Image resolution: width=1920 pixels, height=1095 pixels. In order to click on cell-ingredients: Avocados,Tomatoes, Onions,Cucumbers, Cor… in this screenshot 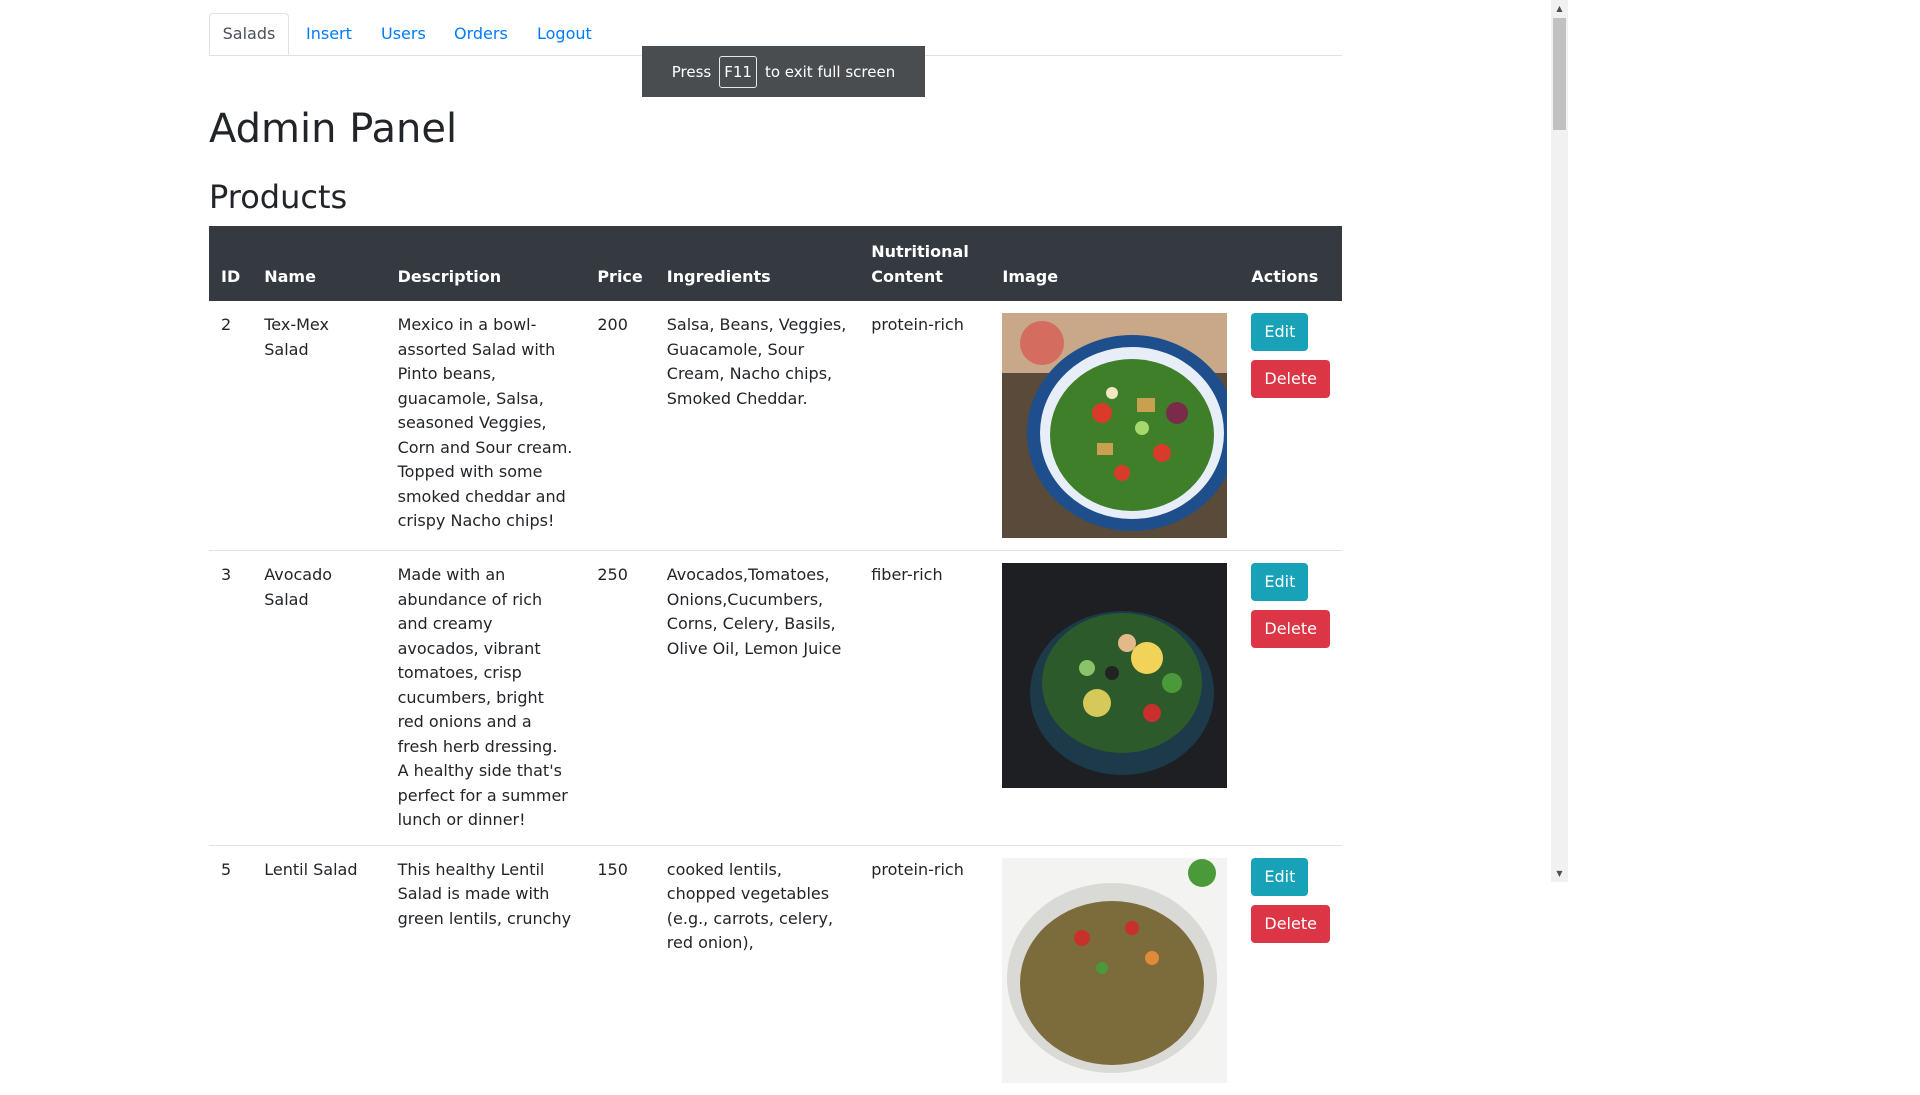, I will do `click(757, 697)`.